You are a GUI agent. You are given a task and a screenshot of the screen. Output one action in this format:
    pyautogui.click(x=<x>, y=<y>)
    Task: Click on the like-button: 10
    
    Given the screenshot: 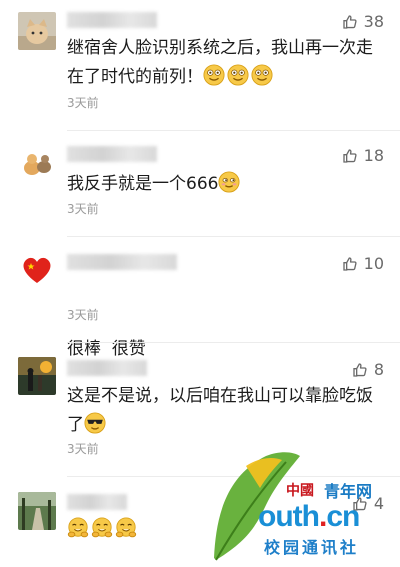 What is the action you would take?
    pyautogui.click(x=363, y=263)
    